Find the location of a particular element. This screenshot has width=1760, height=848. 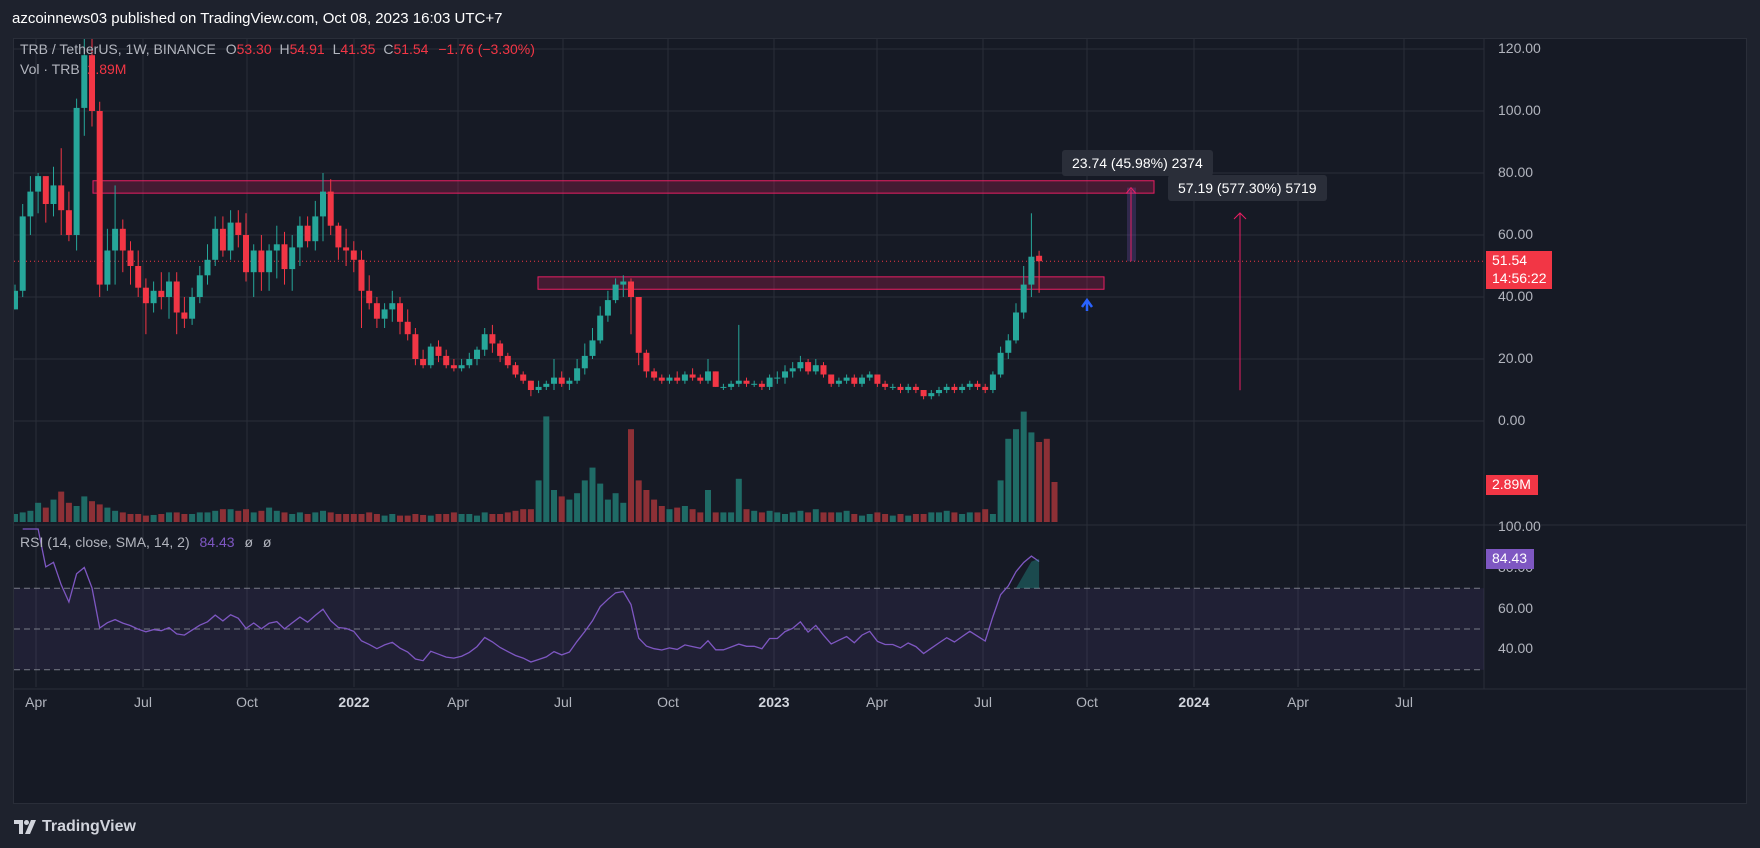

last-price-tag: 51.54 14:56:22 is located at coordinates (1519, 270).